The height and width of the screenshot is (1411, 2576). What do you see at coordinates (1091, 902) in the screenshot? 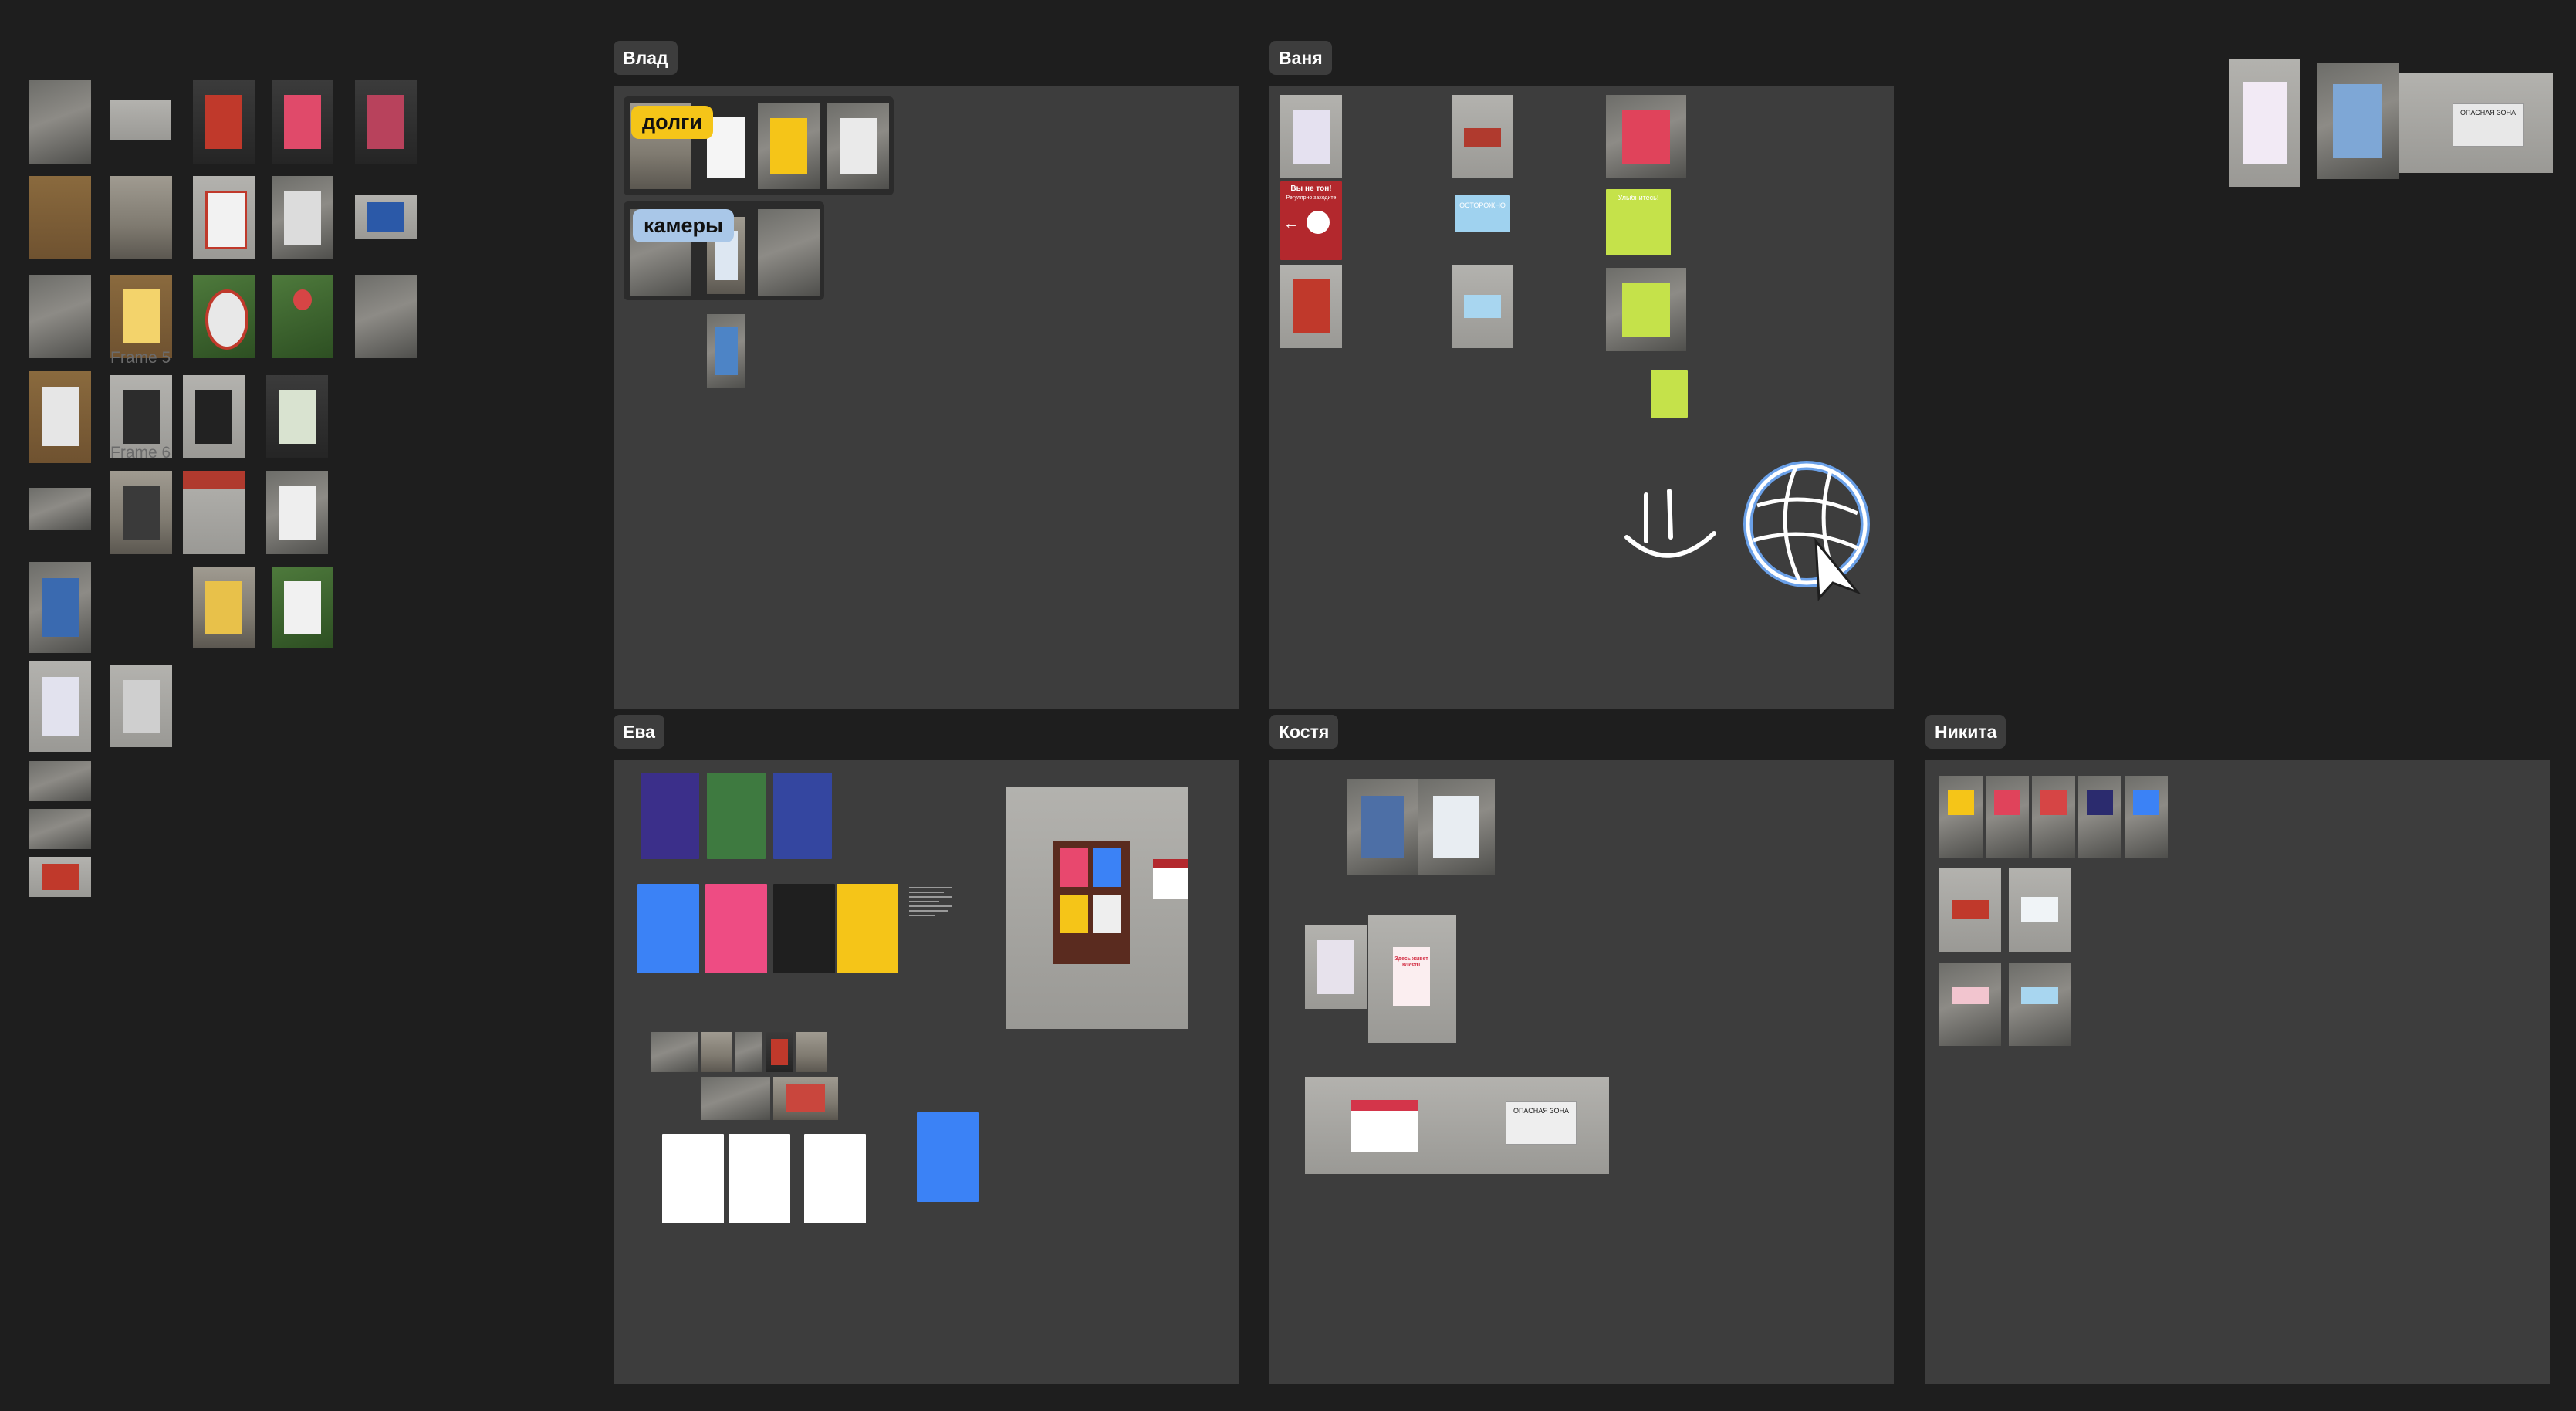
I see `noticeboard` at bounding box center [1091, 902].